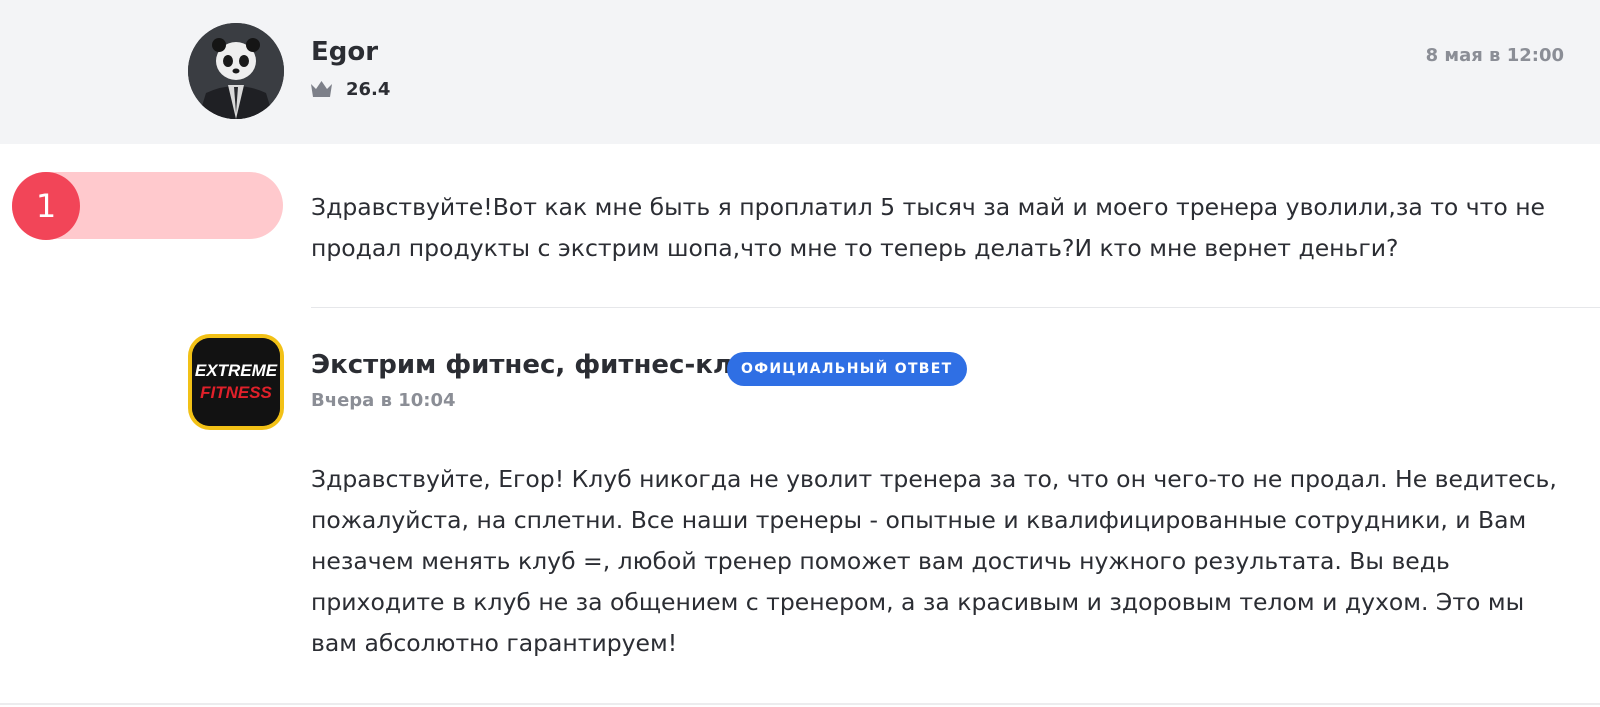 The height and width of the screenshot is (707, 1600). I want to click on author-name: Egor, so click(344, 52).